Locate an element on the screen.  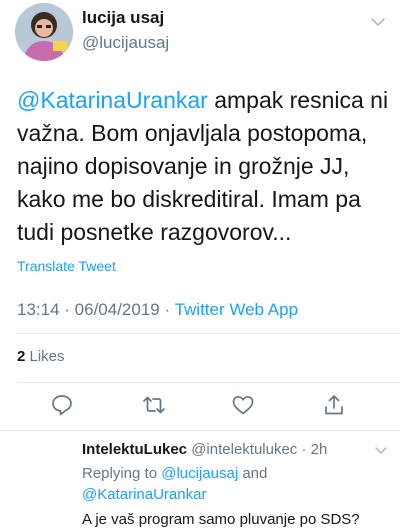
reply-avatar is located at coordinates (40, 465).